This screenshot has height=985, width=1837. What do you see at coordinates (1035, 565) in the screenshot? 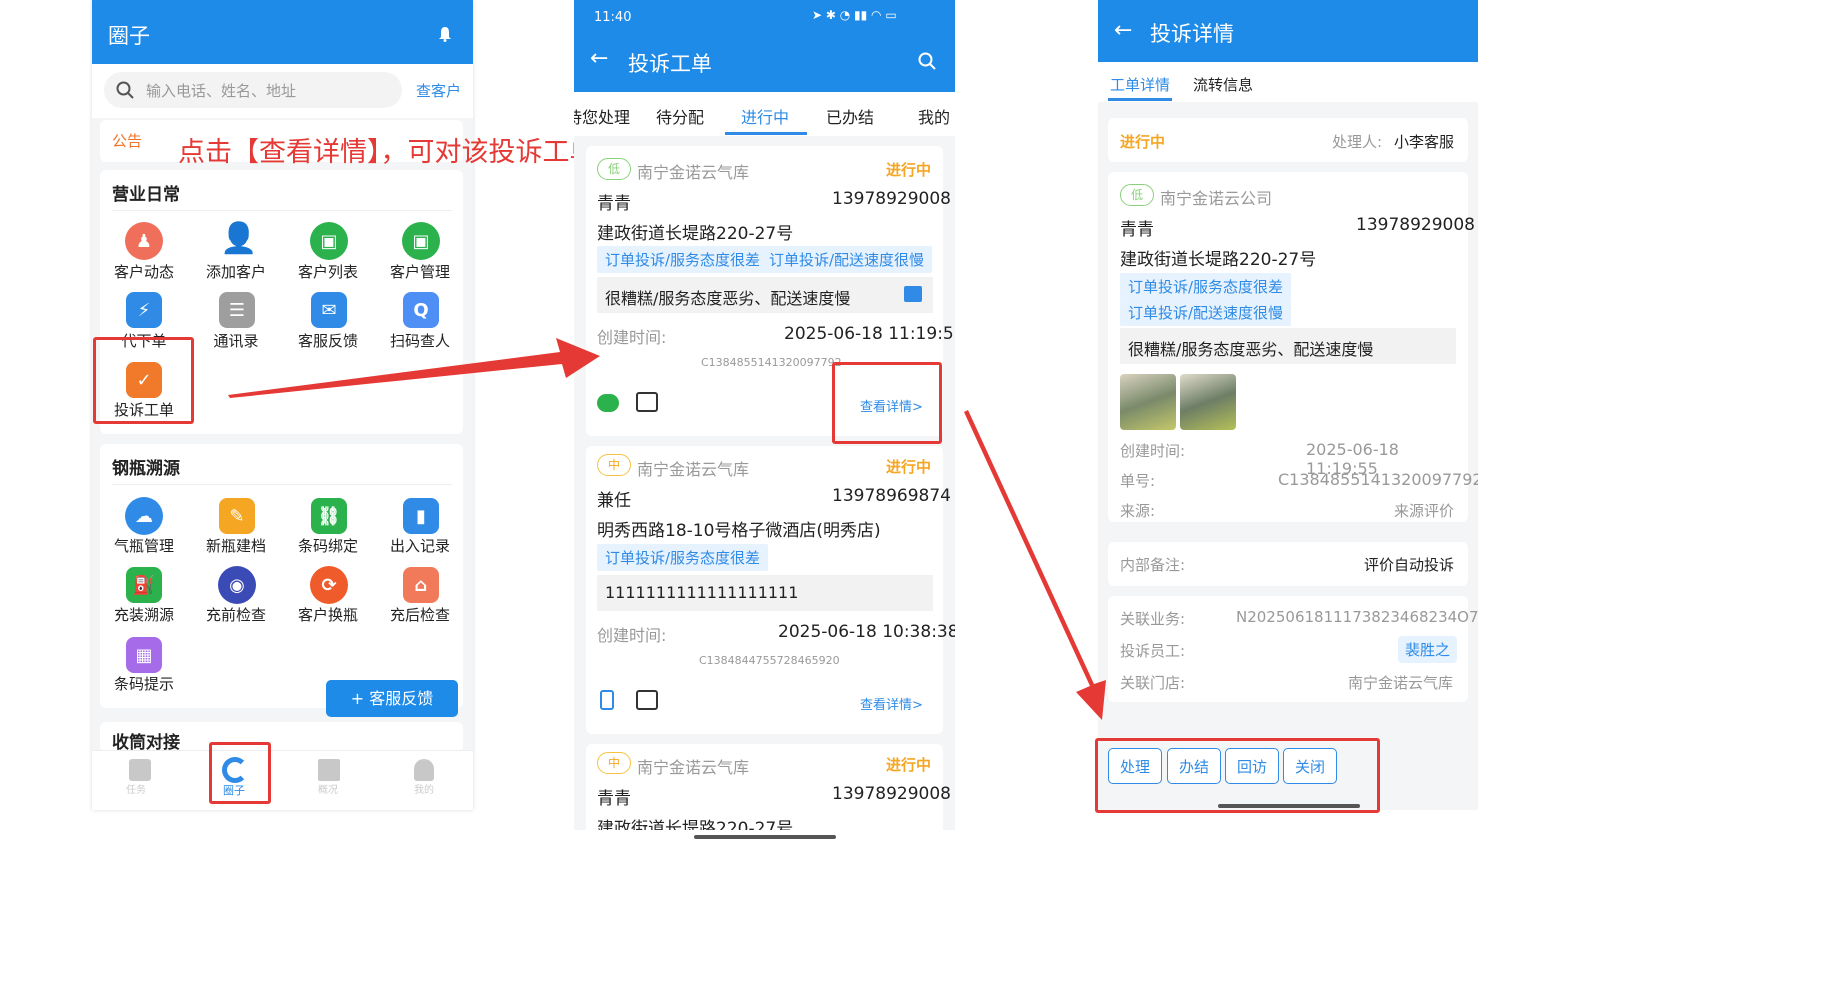
I see `arrow-to-right` at bounding box center [1035, 565].